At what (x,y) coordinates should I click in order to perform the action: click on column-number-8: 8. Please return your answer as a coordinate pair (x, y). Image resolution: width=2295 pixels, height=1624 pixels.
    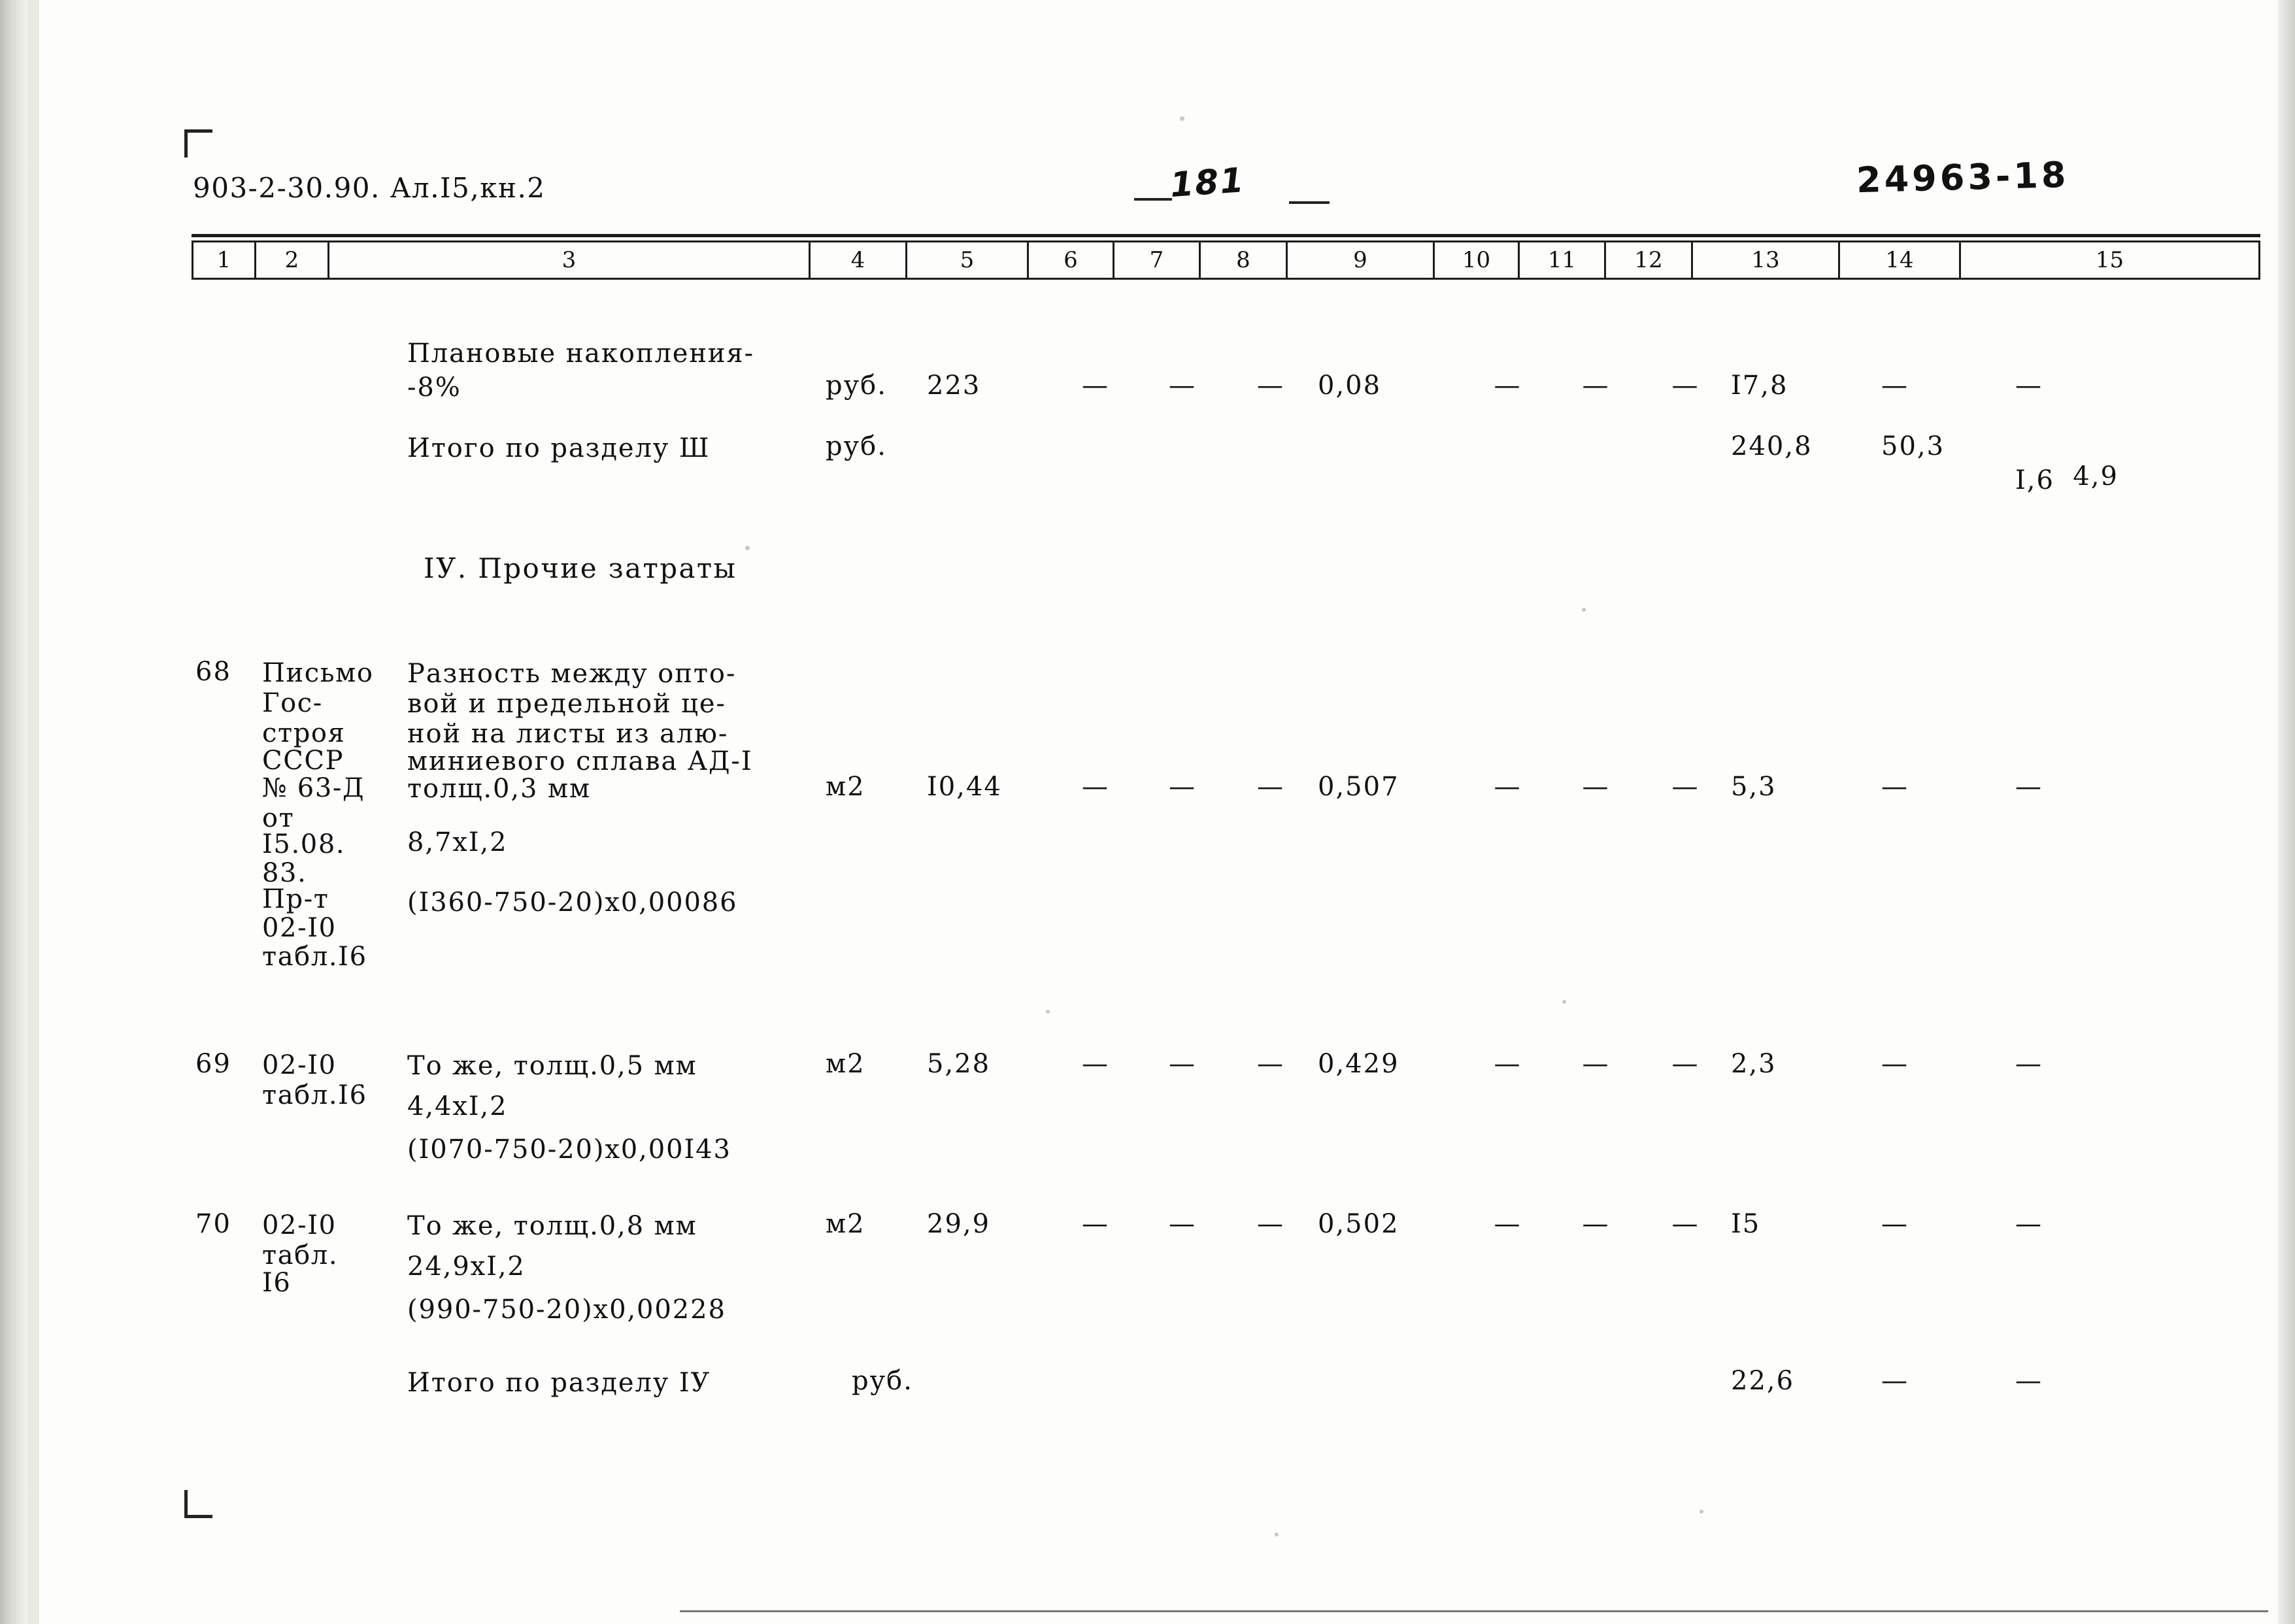
    Looking at the image, I should click on (1244, 260).